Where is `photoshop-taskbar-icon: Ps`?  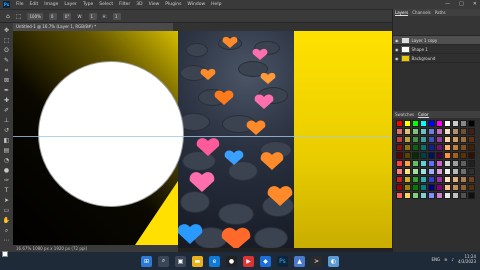 photoshop-taskbar-icon: Ps is located at coordinates (282, 261).